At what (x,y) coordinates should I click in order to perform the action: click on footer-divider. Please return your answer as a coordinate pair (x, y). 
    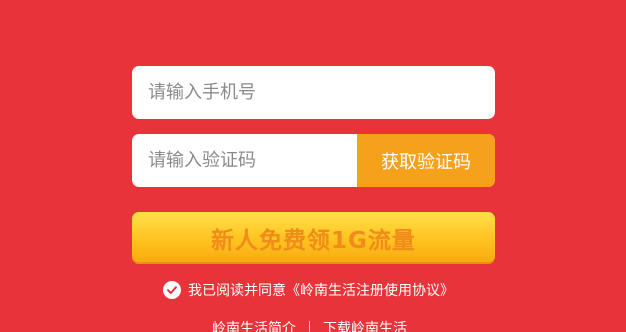
    Looking at the image, I should click on (309, 326).